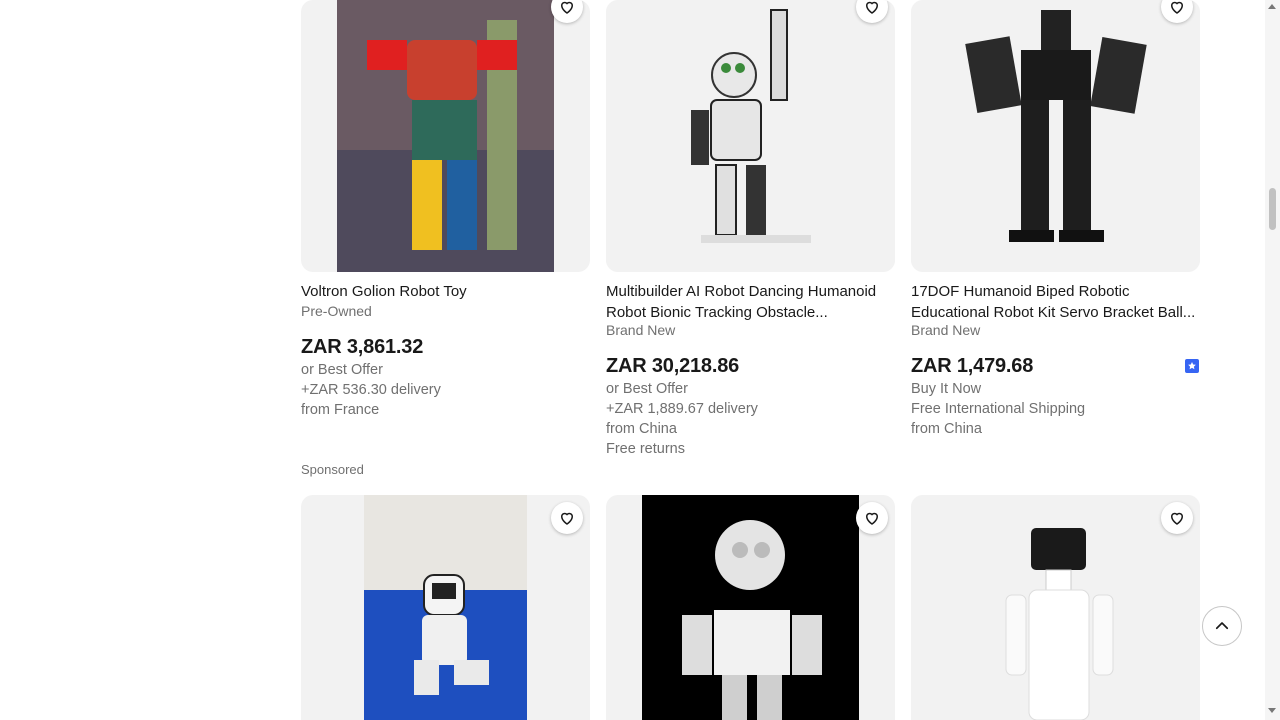 This screenshot has width=1280, height=720. What do you see at coordinates (1272, 710) in the screenshot?
I see `scroll-down-arrow` at bounding box center [1272, 710].